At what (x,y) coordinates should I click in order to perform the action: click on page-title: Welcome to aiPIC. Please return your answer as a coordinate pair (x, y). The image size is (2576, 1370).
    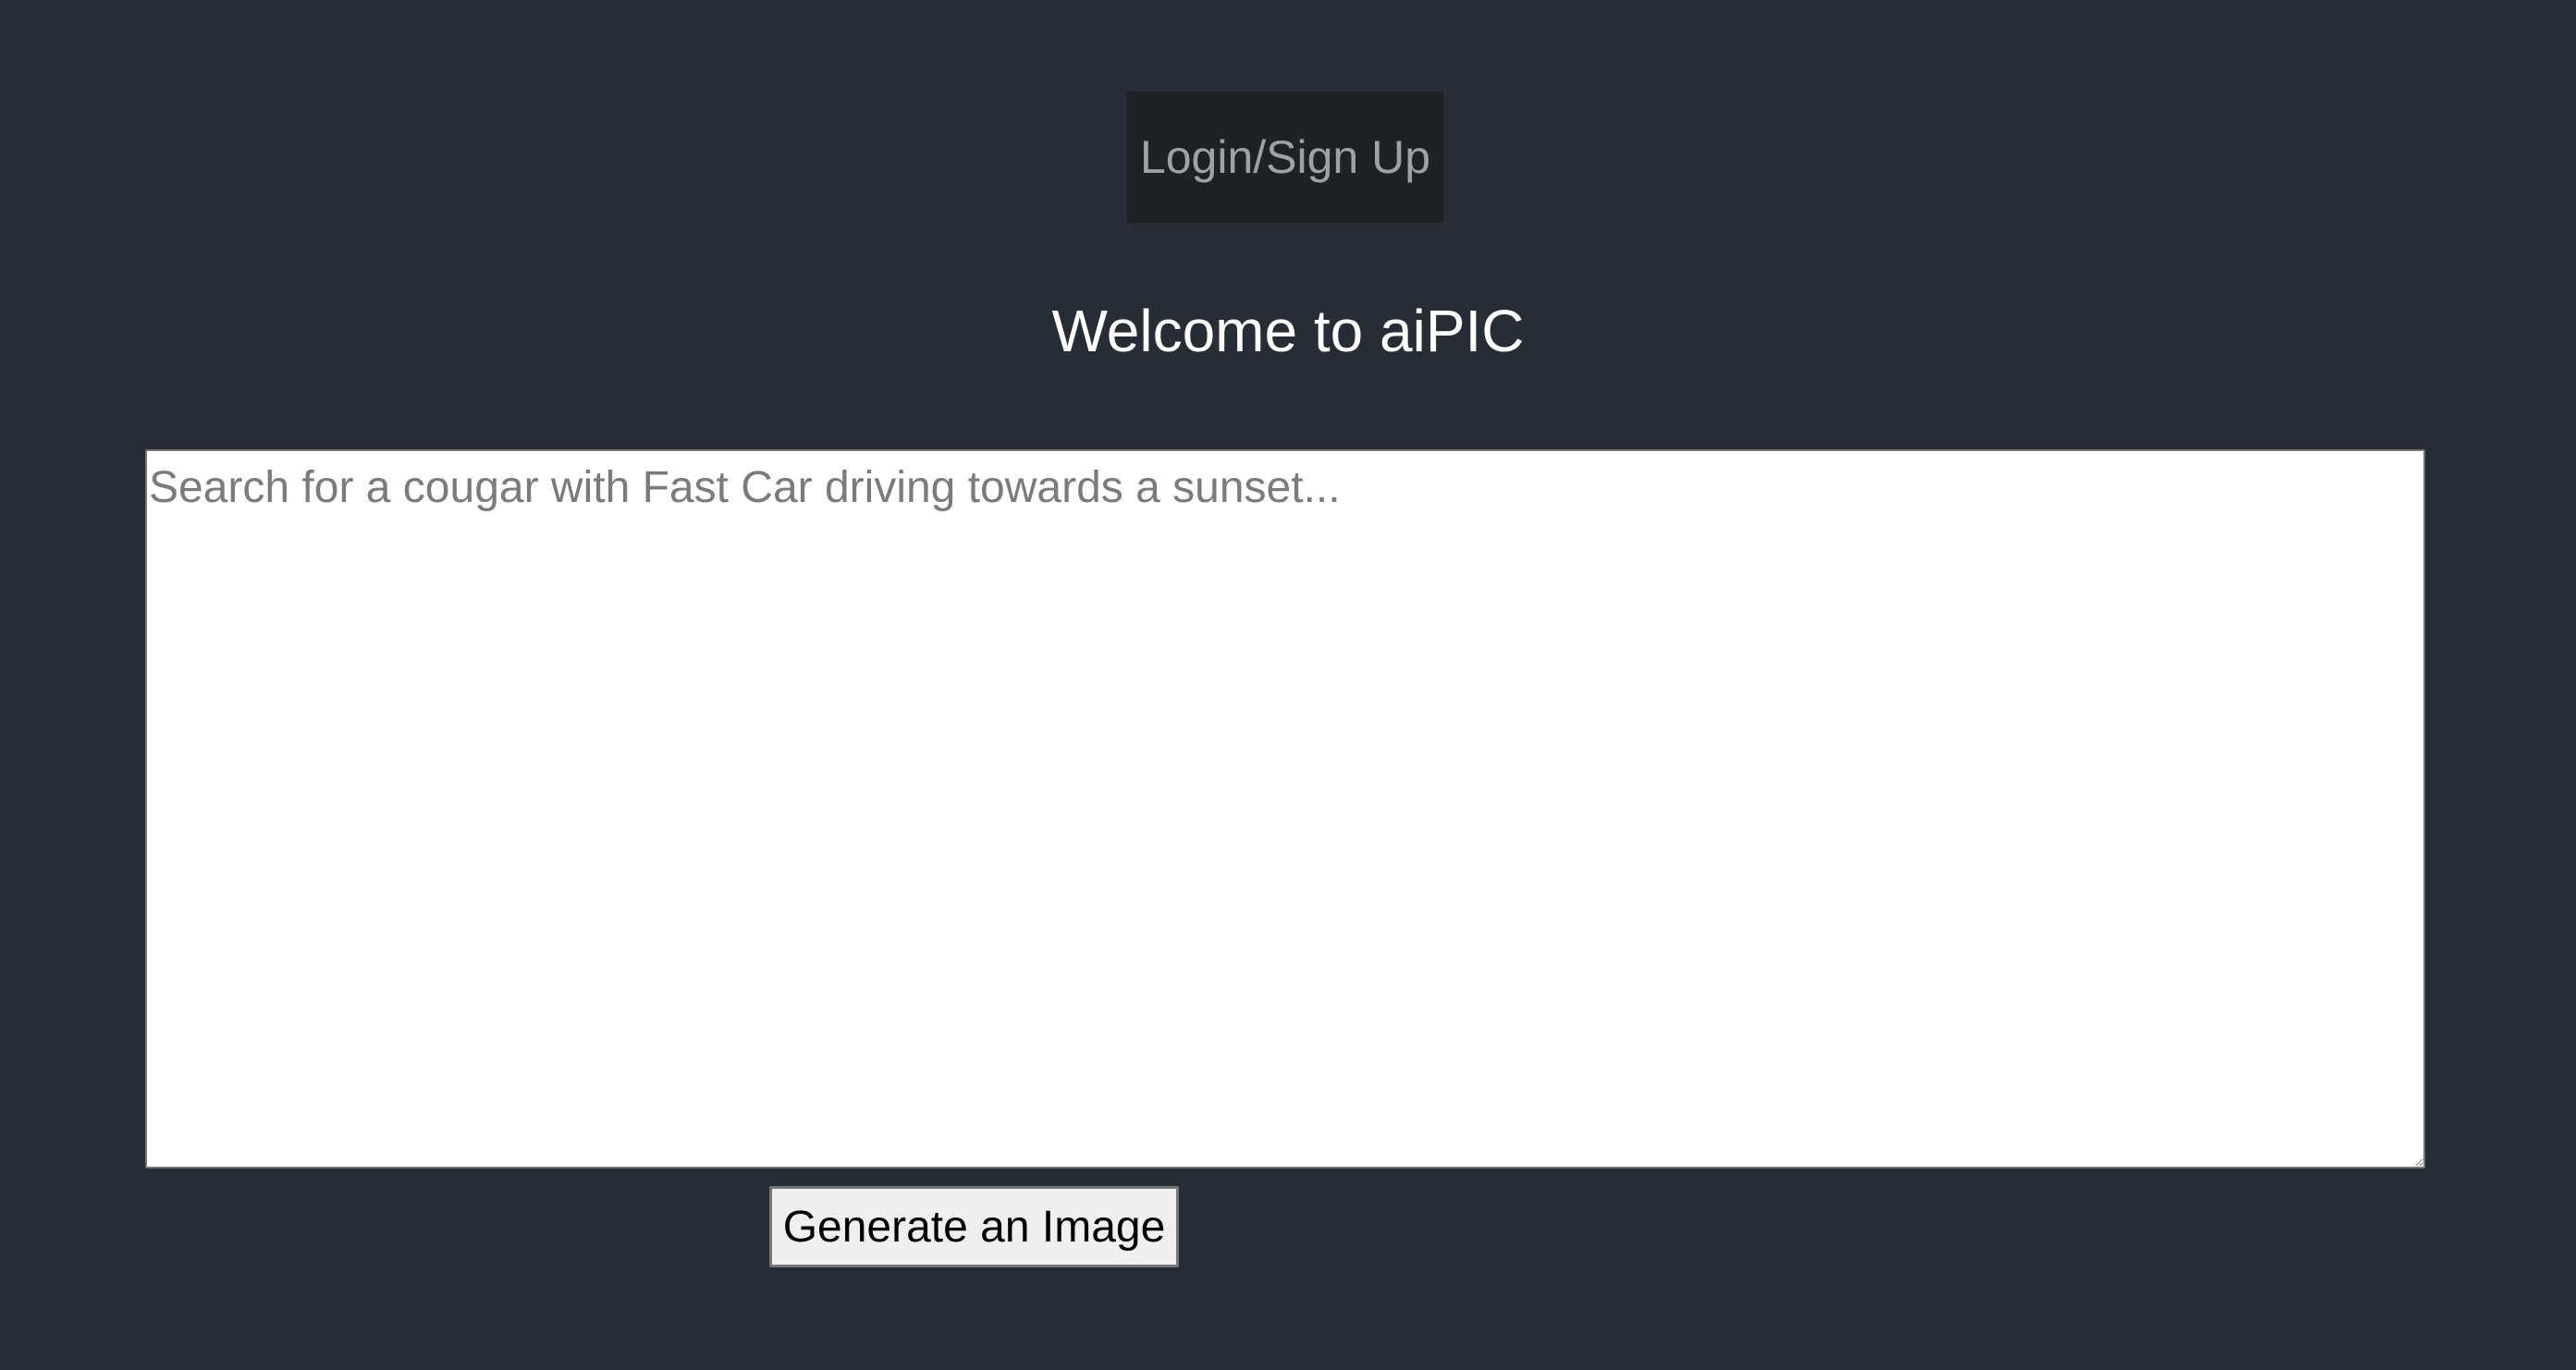
    Looking at the image, I should click on (1288, 331).